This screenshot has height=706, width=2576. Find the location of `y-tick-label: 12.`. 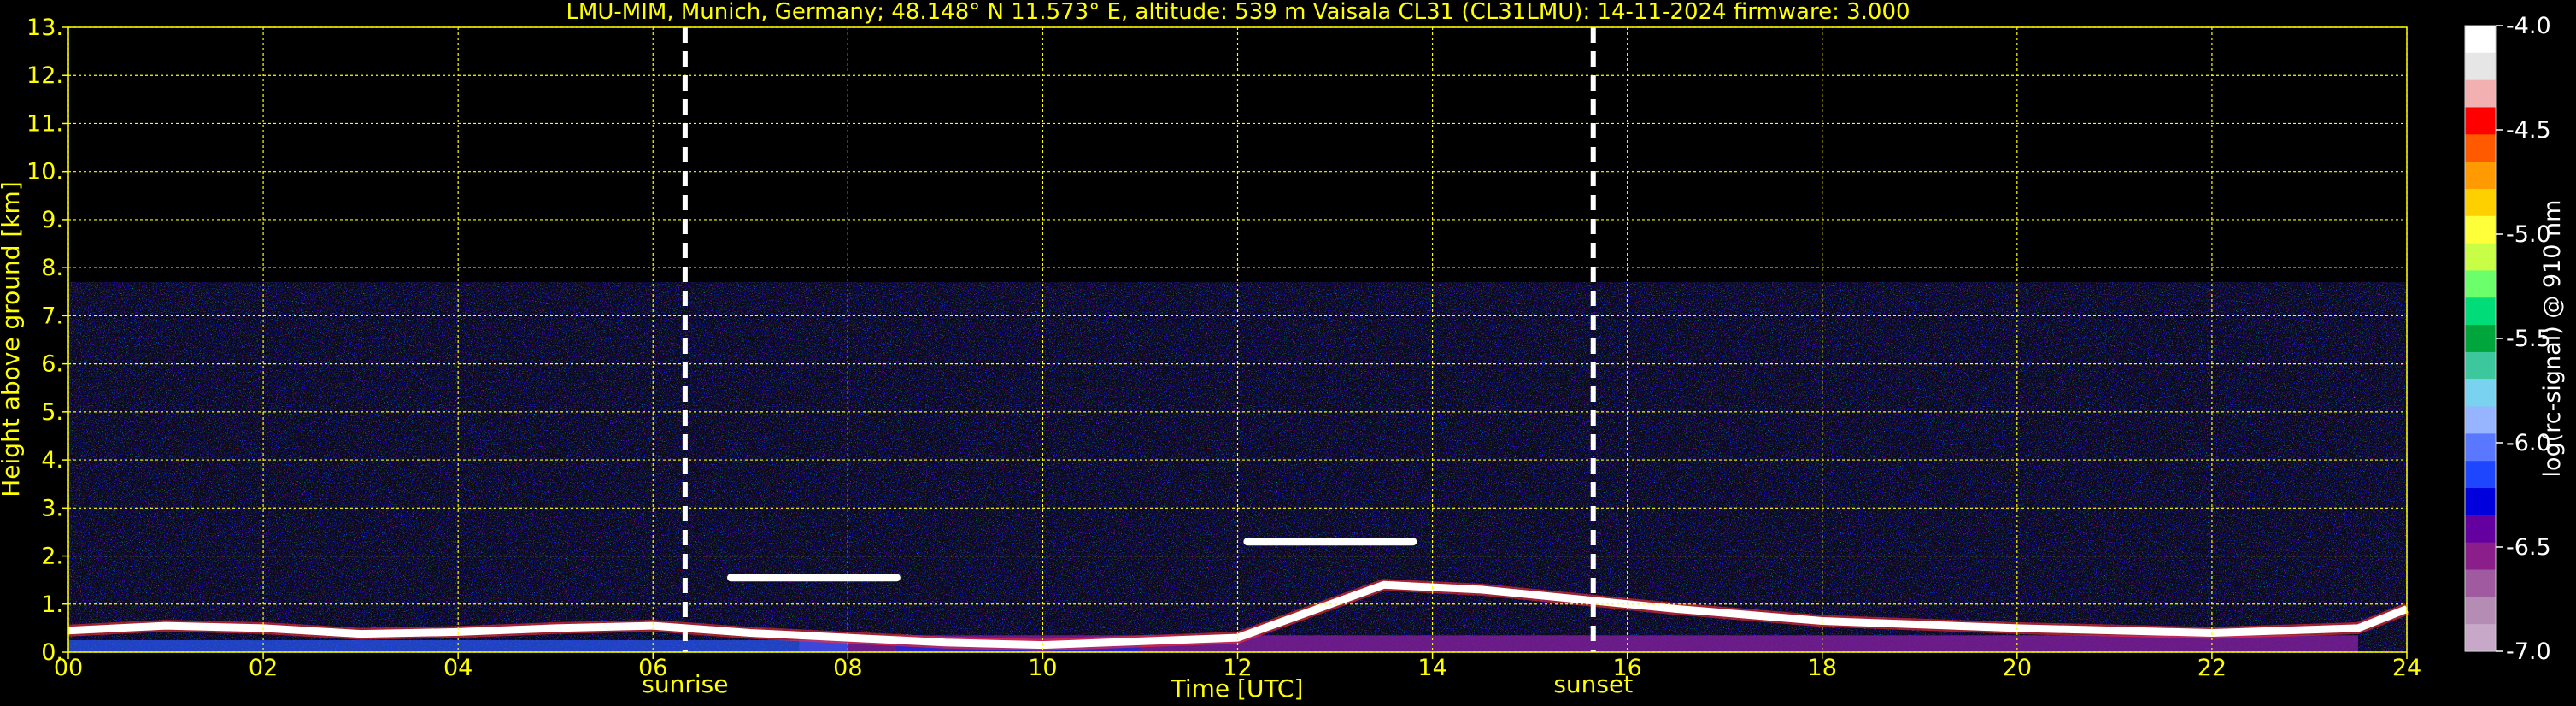

y-tick-label: 12. is located at coordinates (44, 75).